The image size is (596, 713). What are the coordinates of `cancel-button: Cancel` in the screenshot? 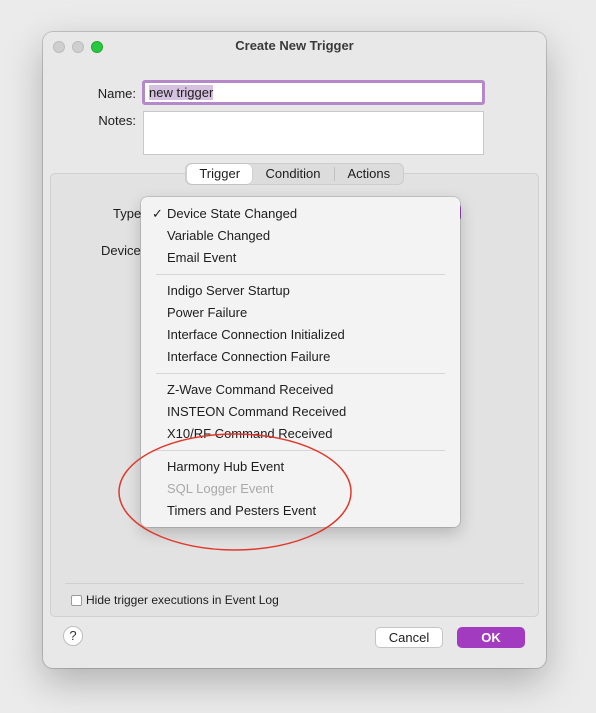 It's located at (409, 637).